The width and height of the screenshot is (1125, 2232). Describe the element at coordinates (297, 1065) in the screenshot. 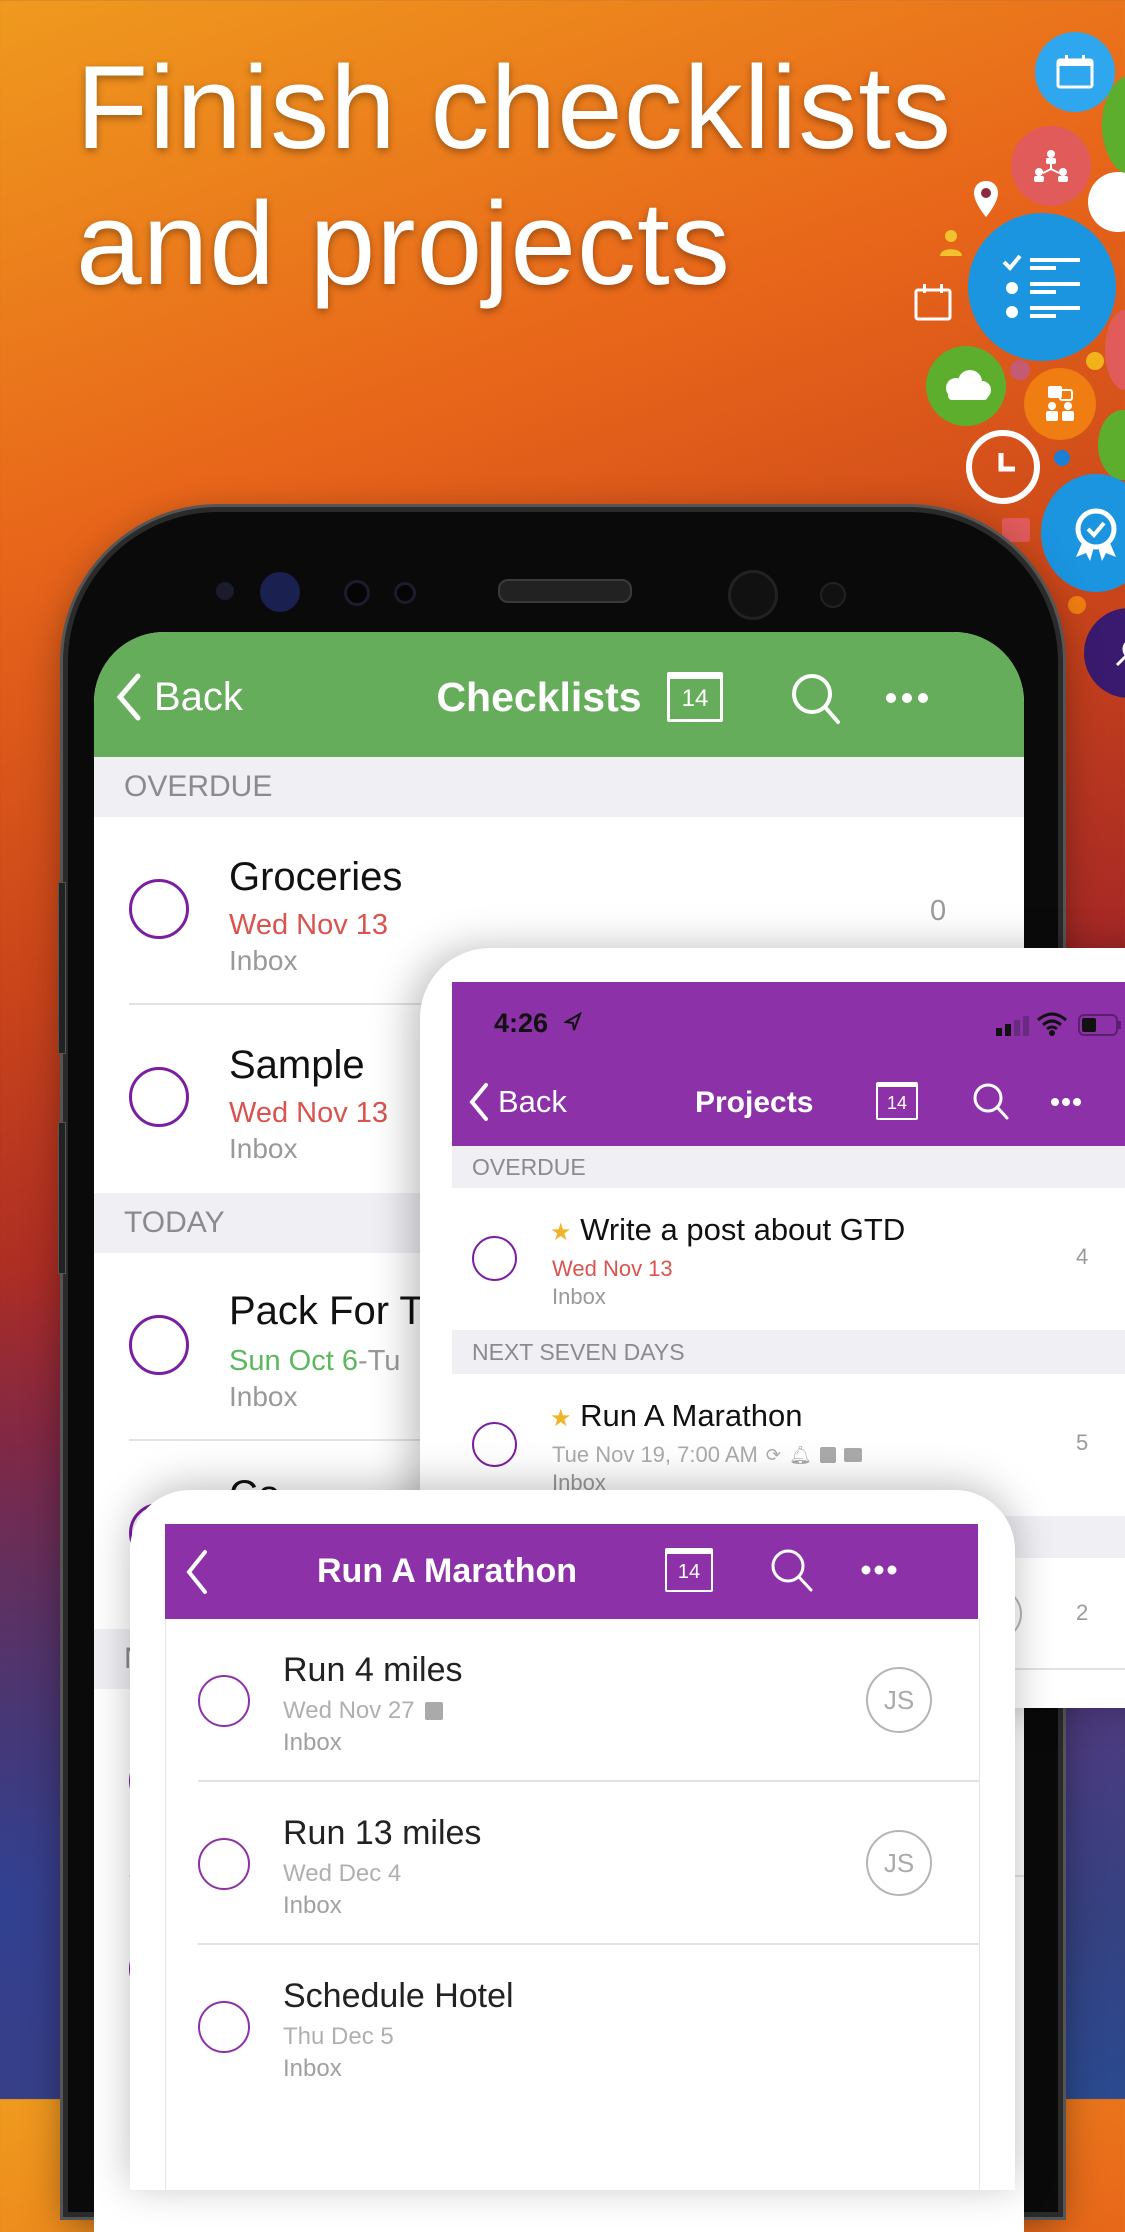

I see `item-title: Sample` at that location.